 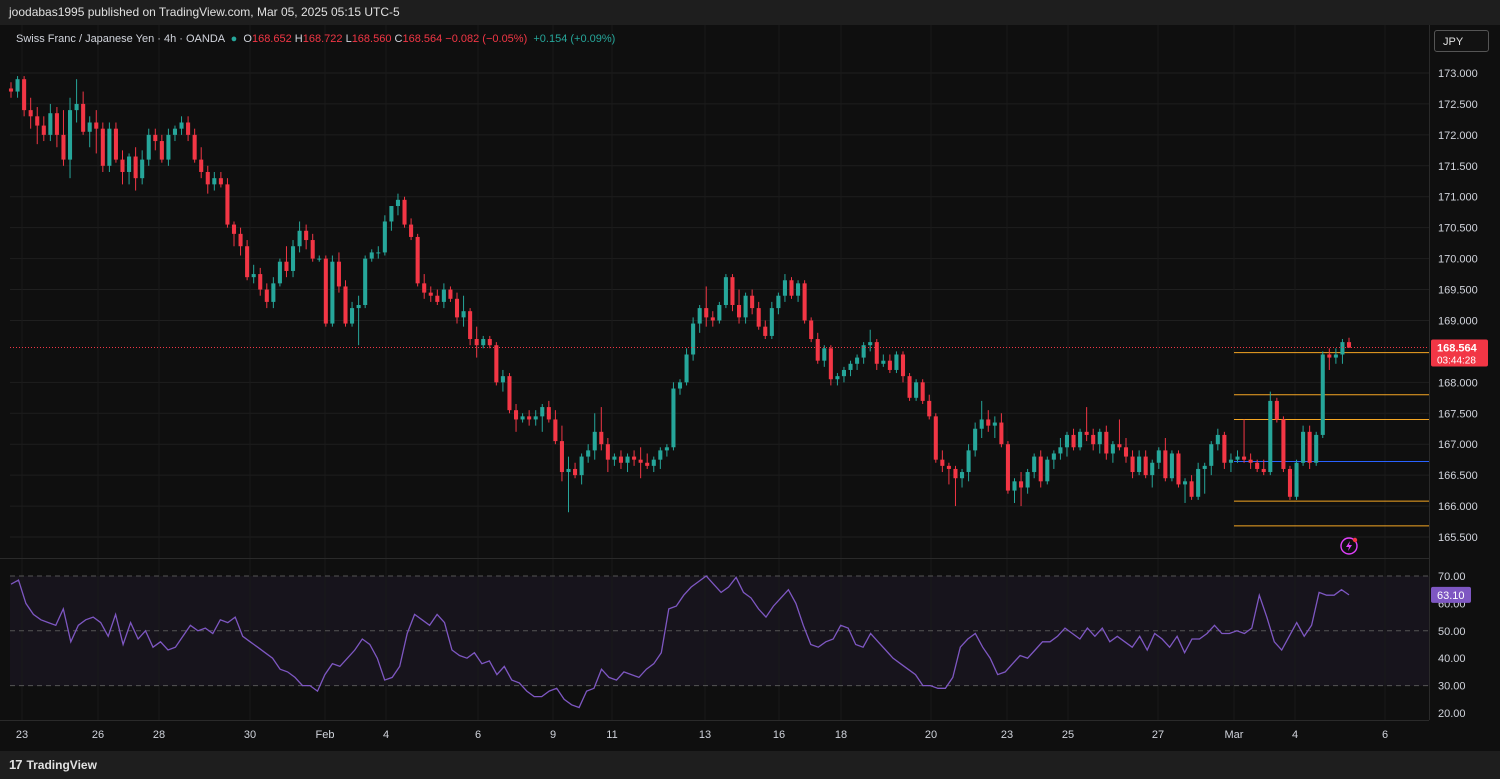 I want to click on time-tick-label: 25, so click(x=1068, y=735).